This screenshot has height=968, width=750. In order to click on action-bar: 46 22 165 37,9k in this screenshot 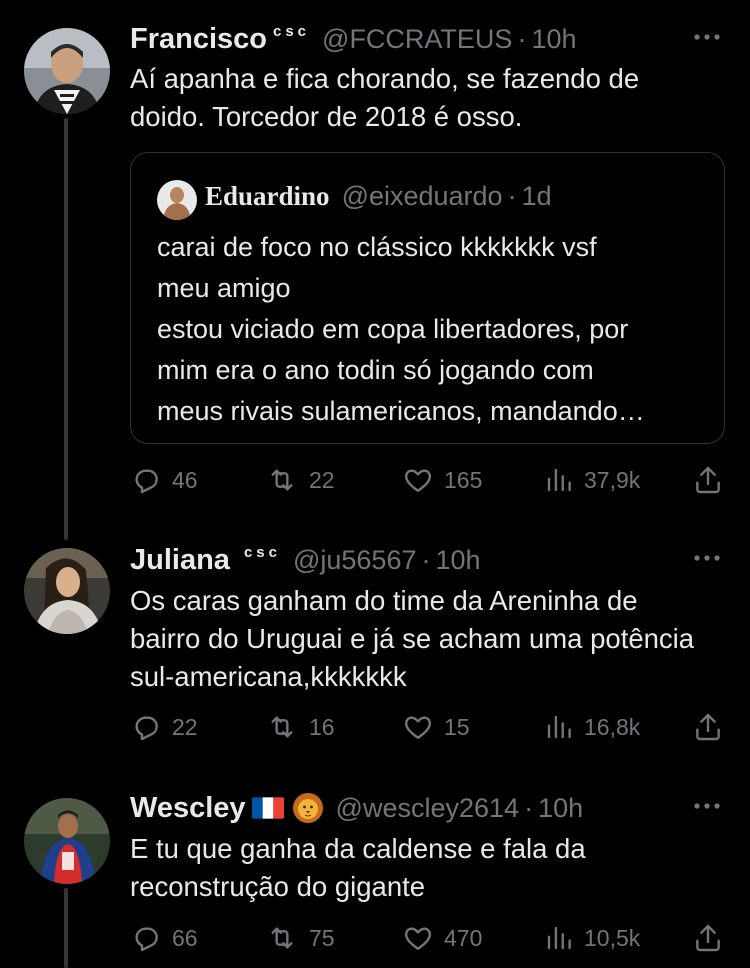, I will do `click(427, 480)`.